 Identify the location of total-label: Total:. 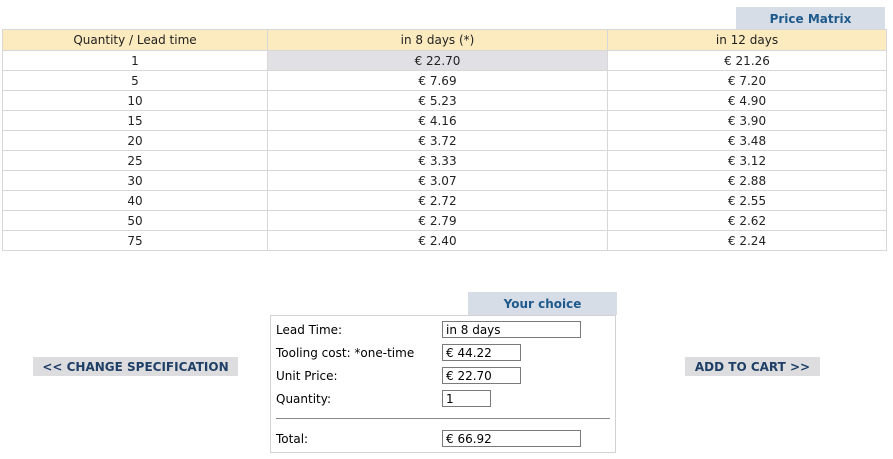
(292, 439).